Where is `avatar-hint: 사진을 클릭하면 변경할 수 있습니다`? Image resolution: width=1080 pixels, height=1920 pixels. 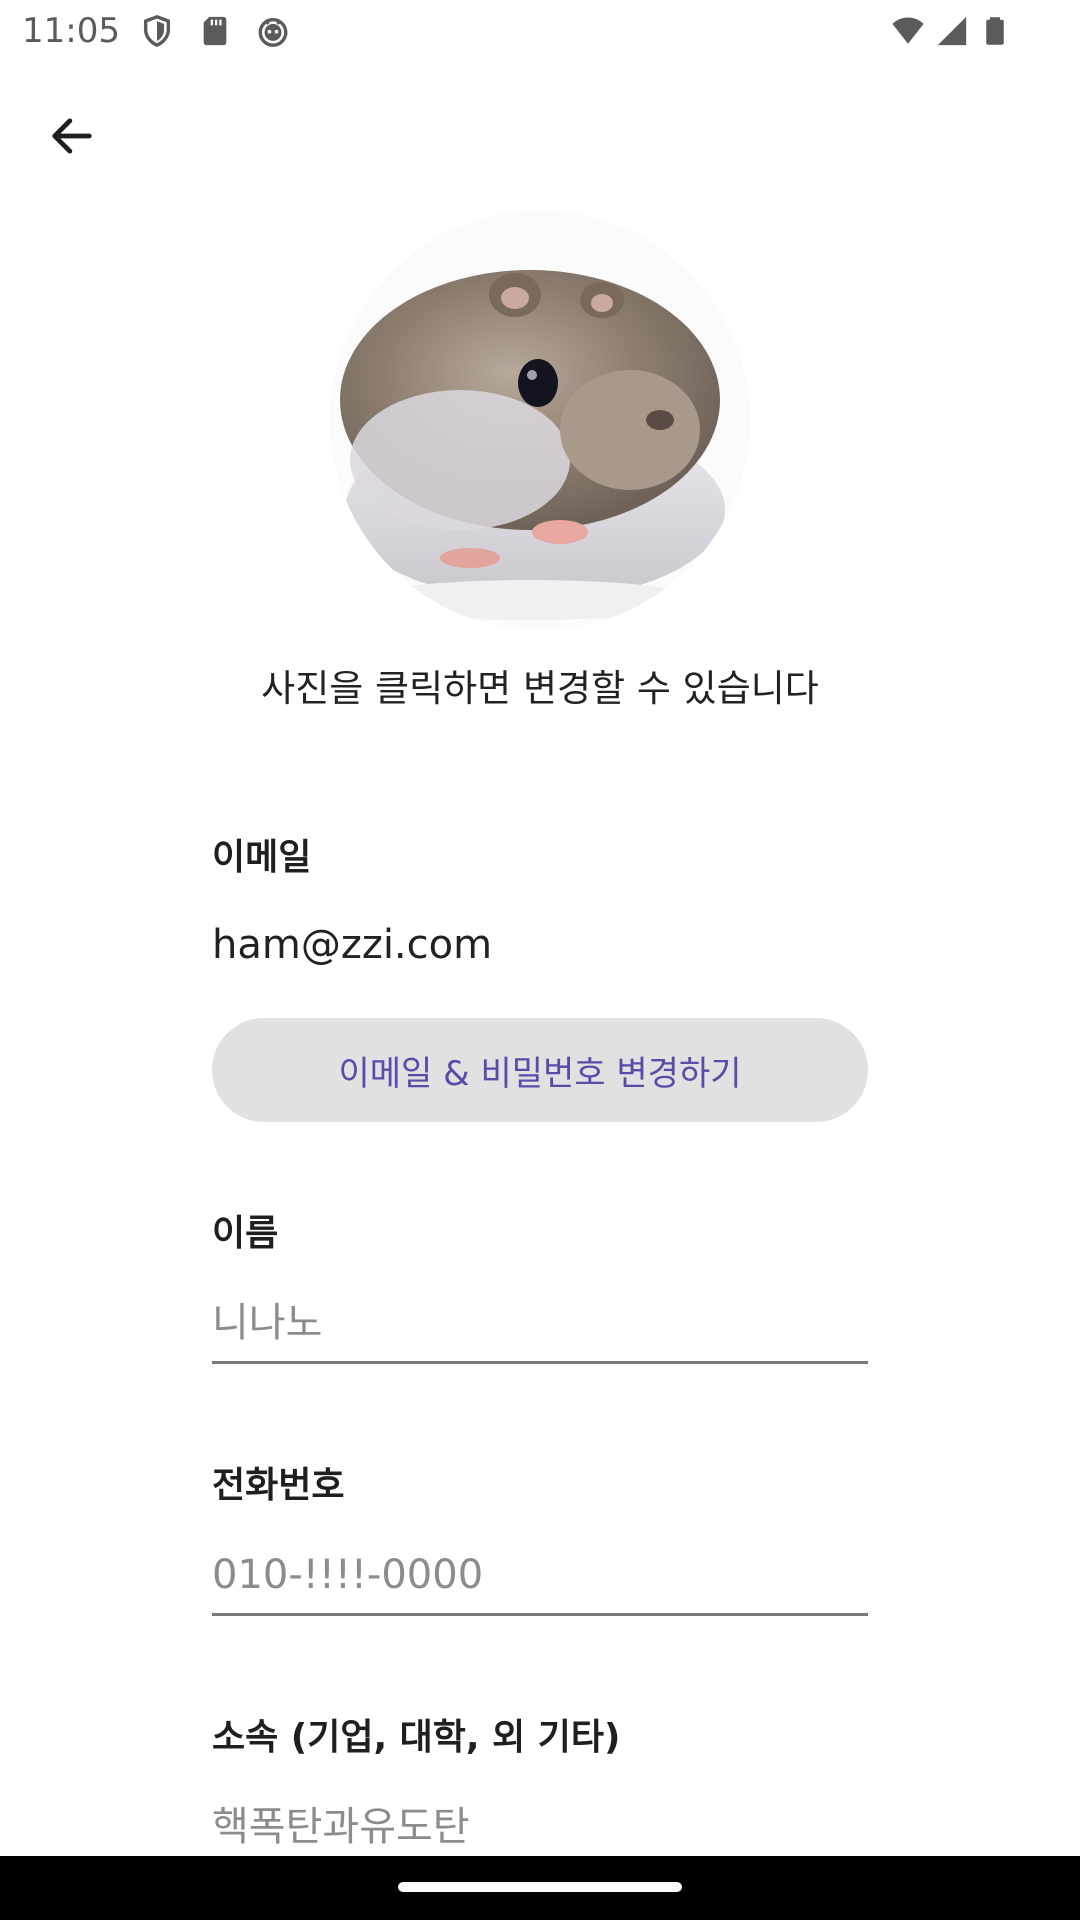
avatar-hint: 사진을 클릭하면 변경할 수 있습니다 is located at coordinates (540, 688).